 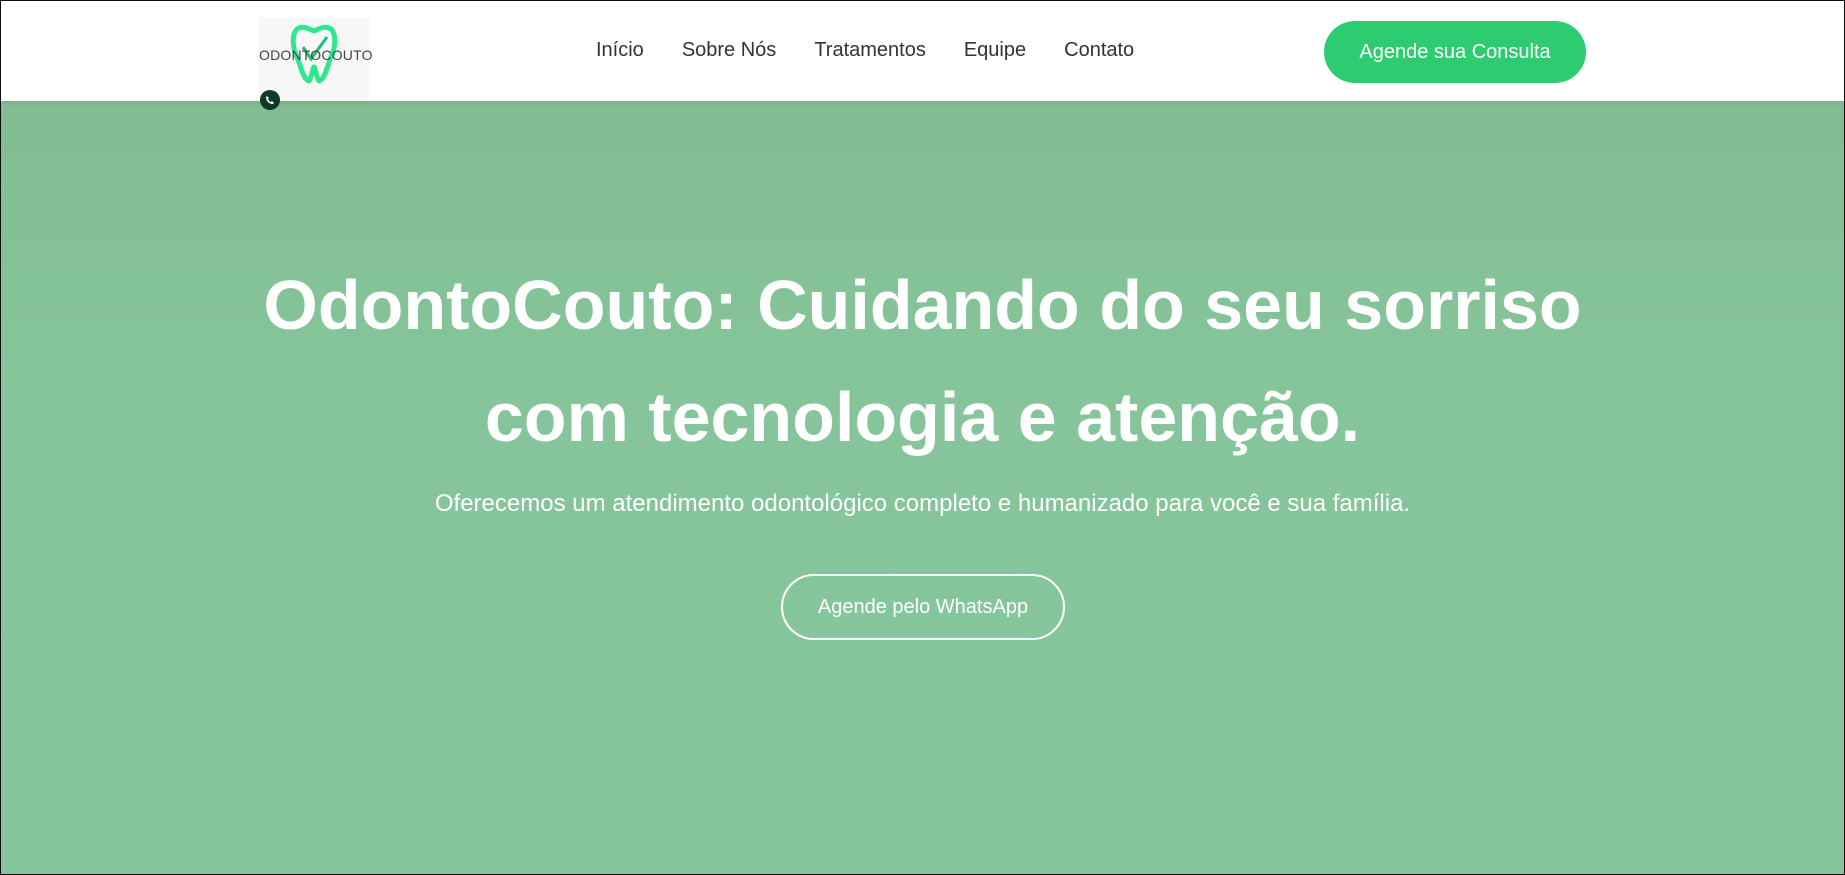 I want to click on book-appointment-button: Agende sua Consulta, so click(x=1455, y=52).